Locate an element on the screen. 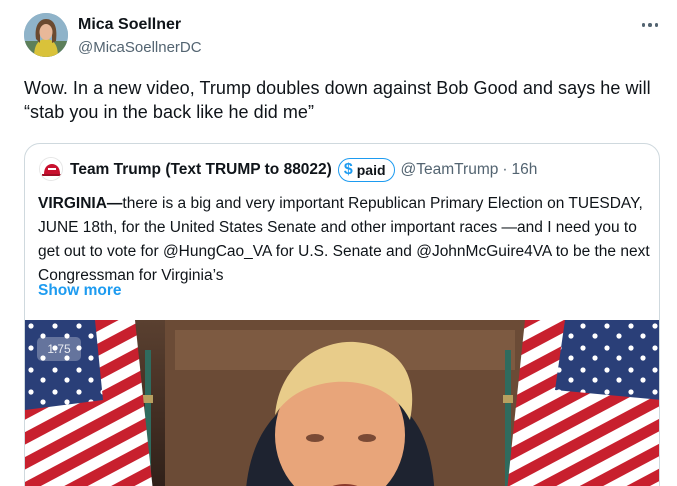  paid-partnership-badge: $ paid is located at coordinates (366, 170).